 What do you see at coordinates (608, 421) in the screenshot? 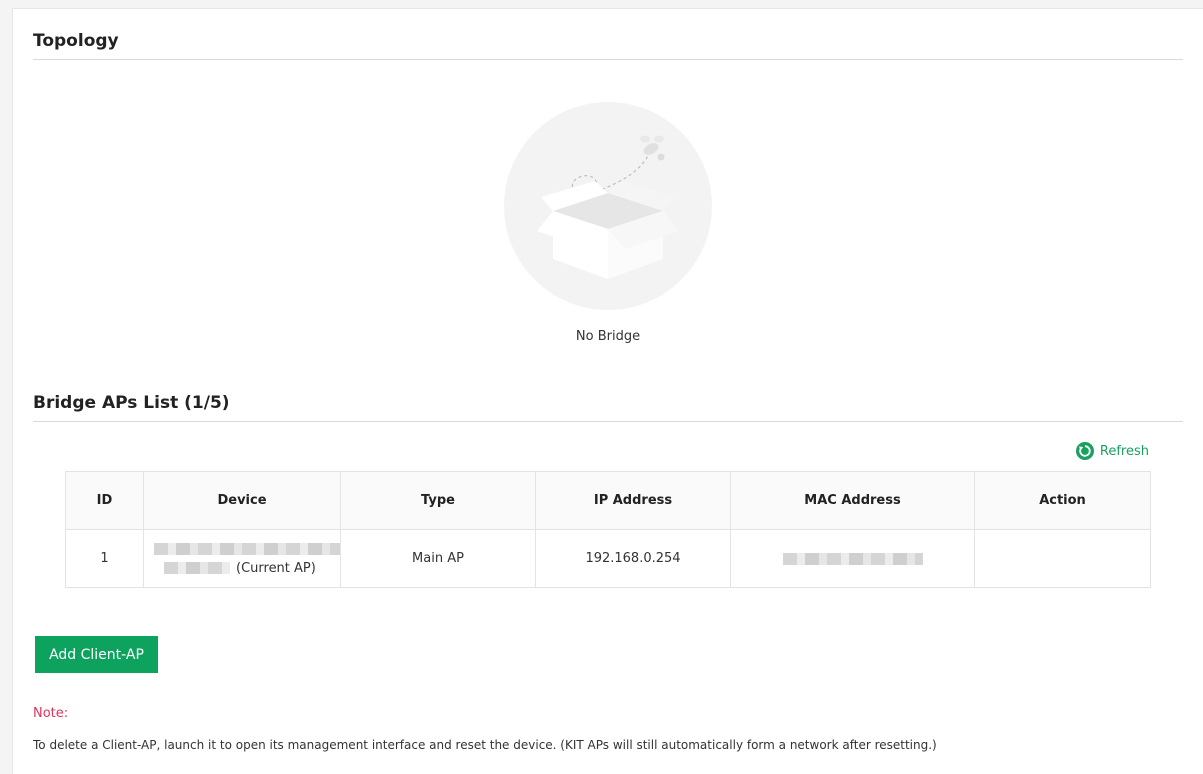
I see `bridge-list-divider` at bounding box center [608, 421].